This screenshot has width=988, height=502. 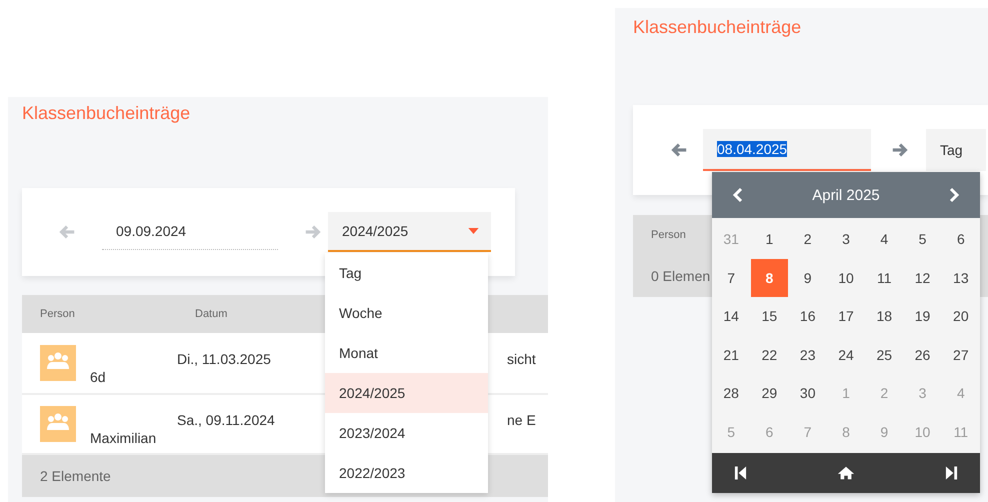 I want to click on calendar-day: 29, so click(x=769, y=393).